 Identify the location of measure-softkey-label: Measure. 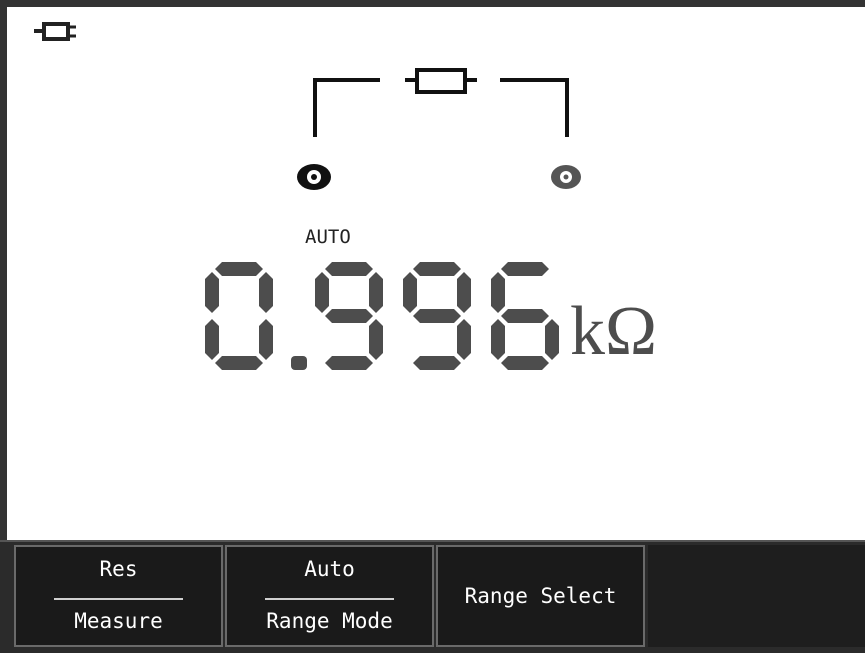
(118, 621).